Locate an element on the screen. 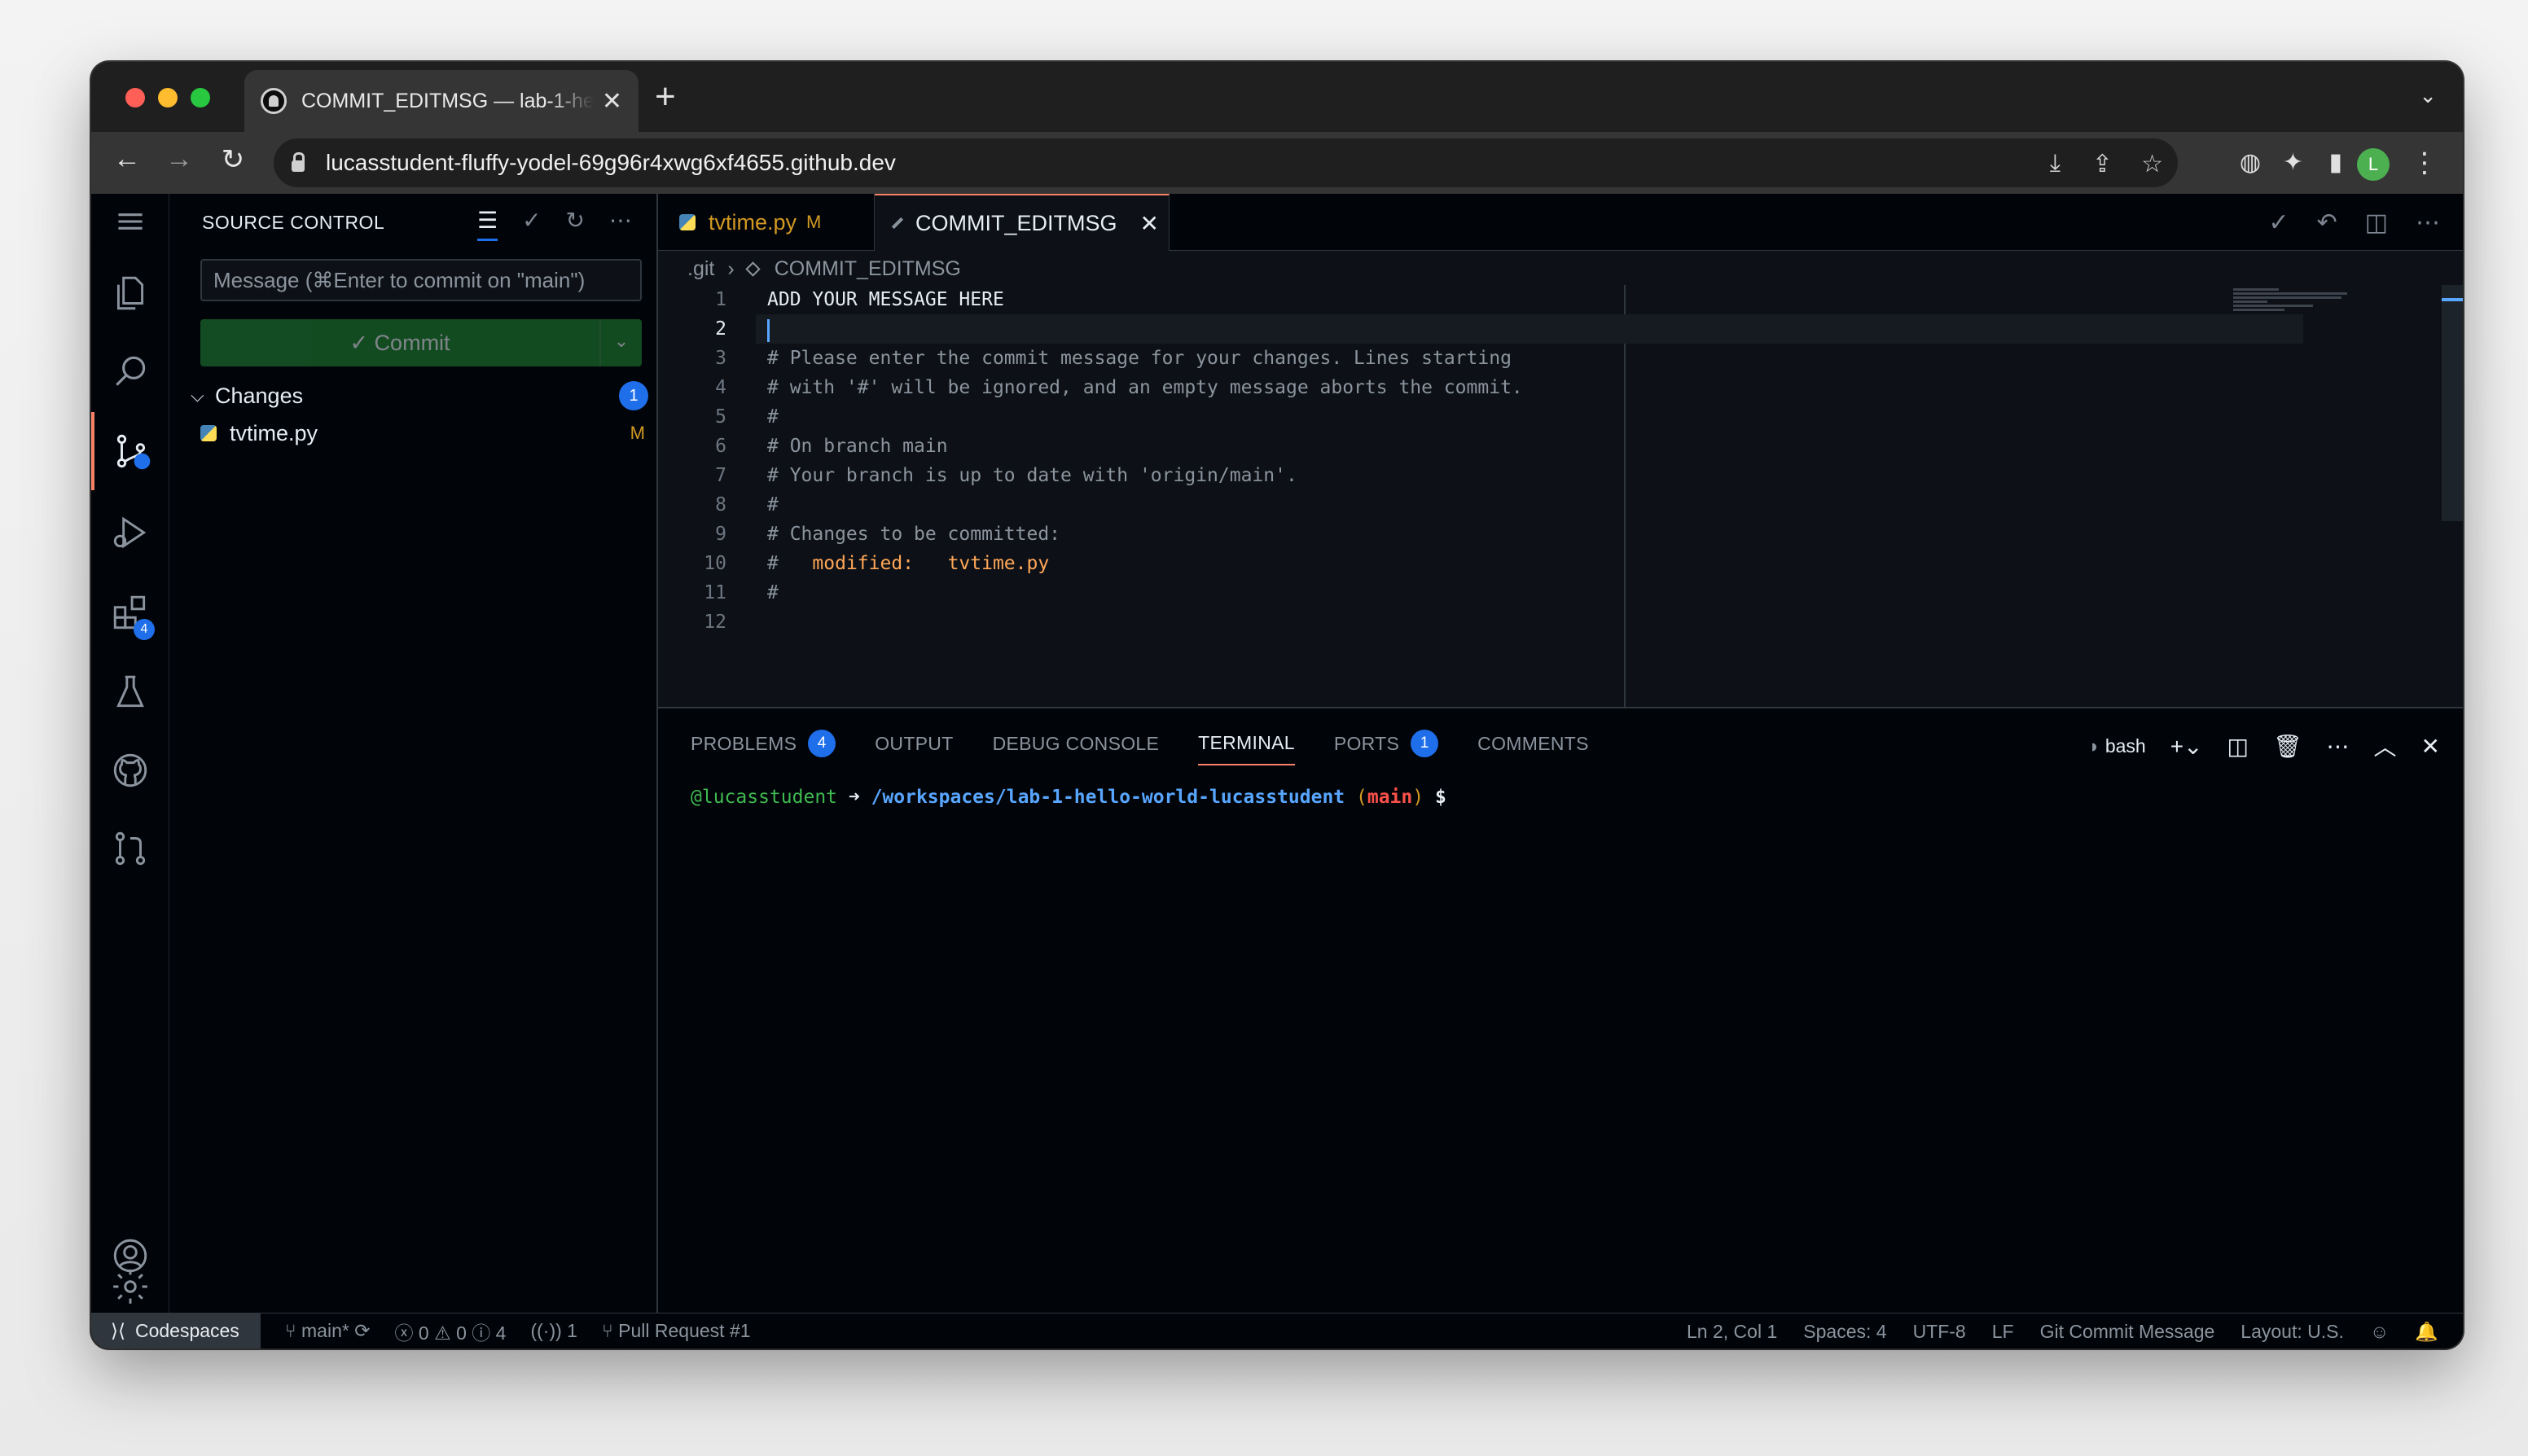  sync-icon: ⟳ is located at coordinates (362, 1330).